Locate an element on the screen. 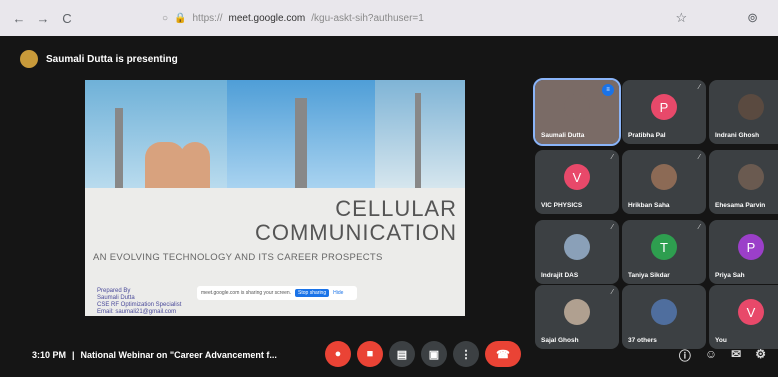 This screenshot has width=778, height=377. participant-name: Saumali Dutta is located at coordinates (563, 135).